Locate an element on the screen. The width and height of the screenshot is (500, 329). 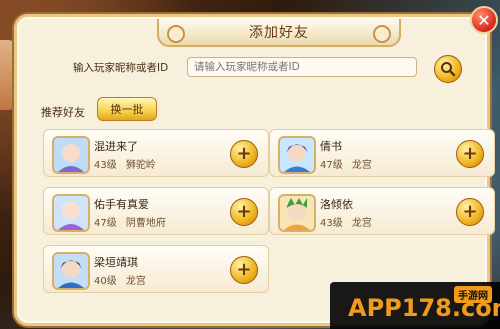
search-input is located at coordinates (302, 67).